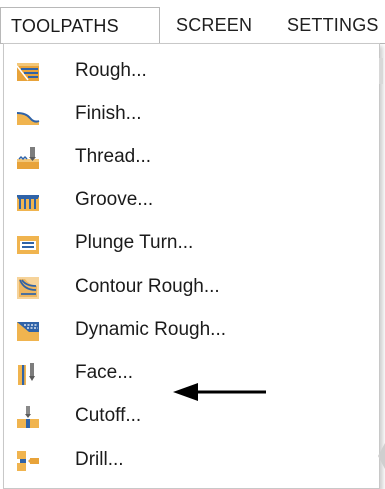 The image size is (385, 489). Describe the element at coordinates (28, 203) in the screenshot. I see `groove-toolpath-icon` at that location.